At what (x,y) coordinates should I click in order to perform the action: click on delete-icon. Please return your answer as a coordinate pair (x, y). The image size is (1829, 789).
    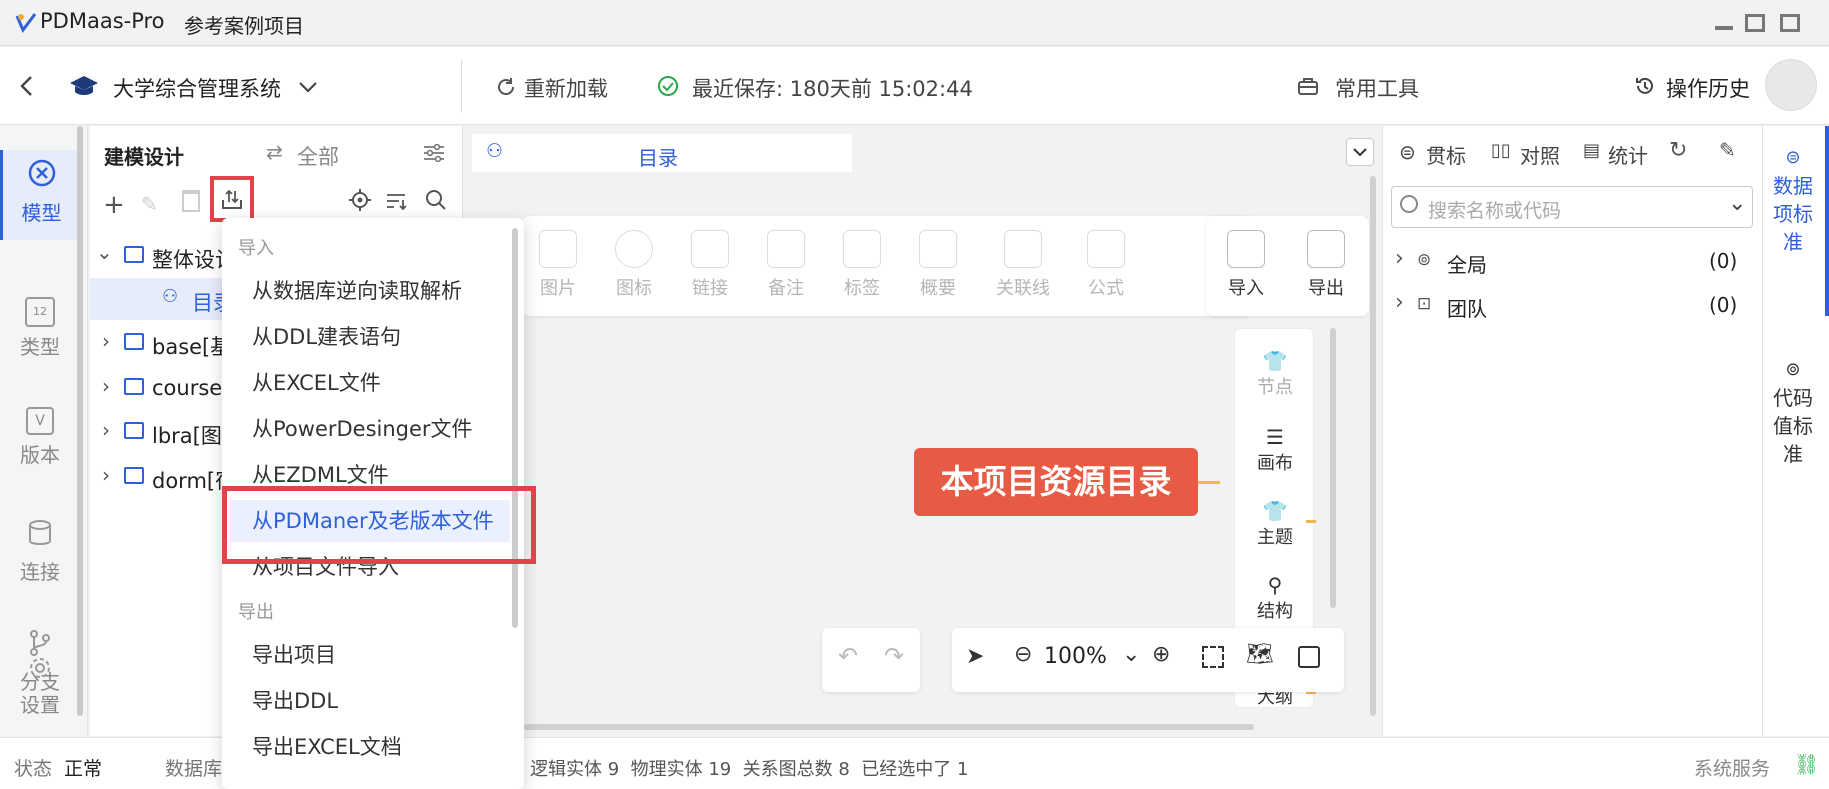
    Looking at the image, I should click on (191, 201).